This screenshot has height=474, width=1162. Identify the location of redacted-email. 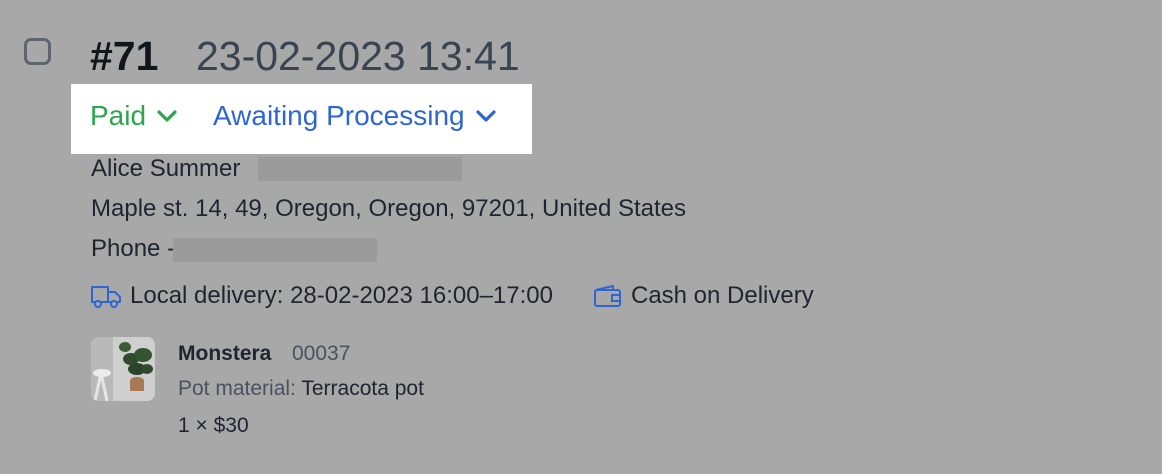
(360, 169).